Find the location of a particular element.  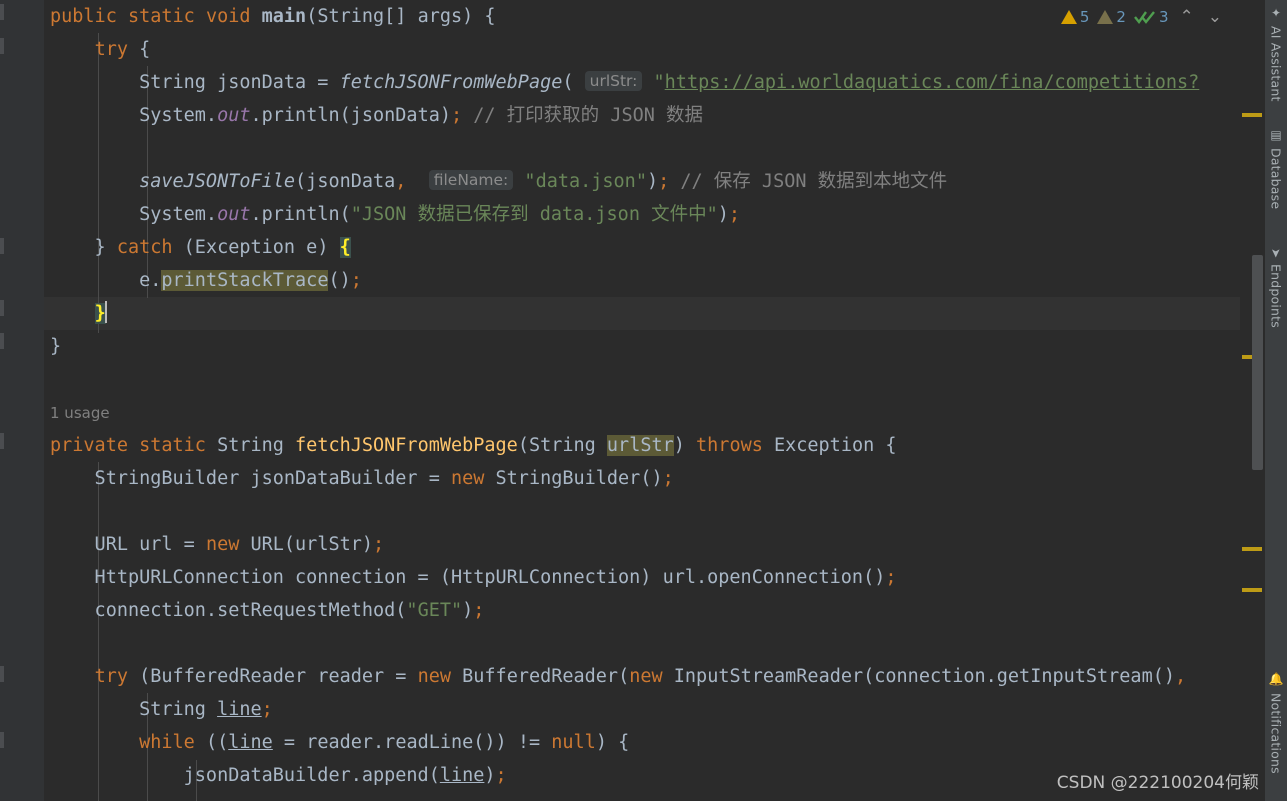

tool-button-database: ▤ Database is located at coordinates (1276, 168).